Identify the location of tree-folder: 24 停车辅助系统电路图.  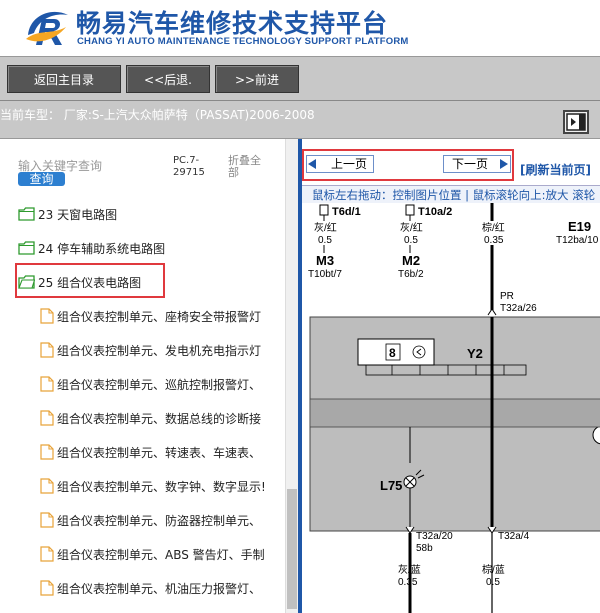
(153, 248).